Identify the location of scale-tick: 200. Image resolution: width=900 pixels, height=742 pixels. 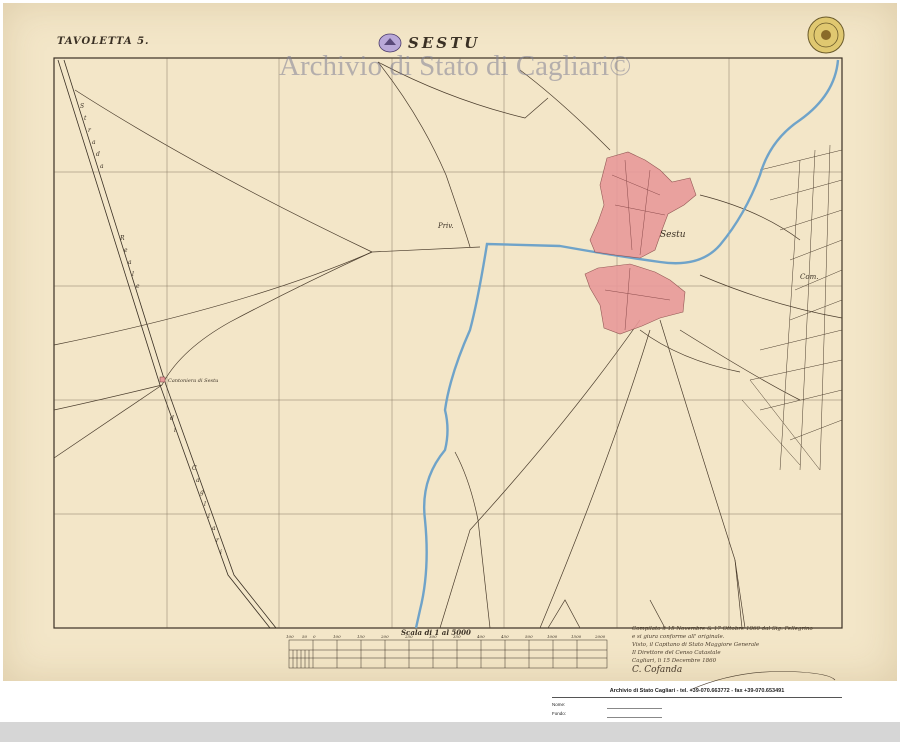
(384, 636).